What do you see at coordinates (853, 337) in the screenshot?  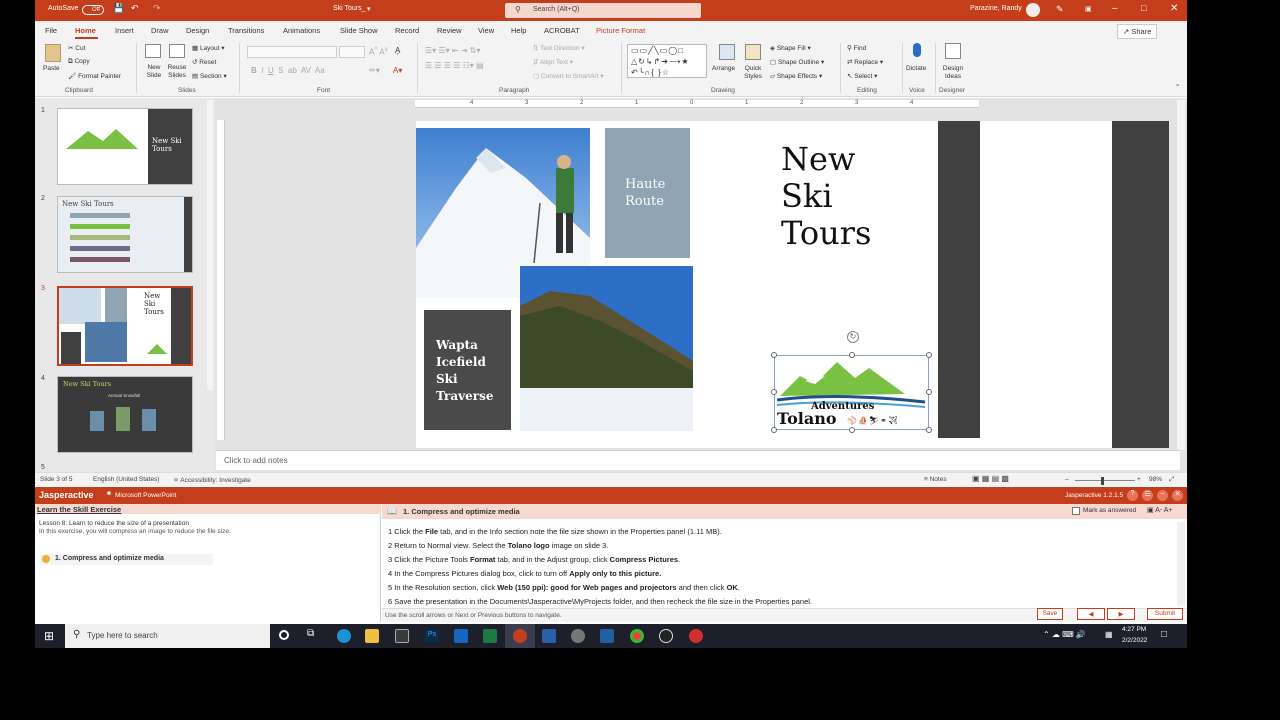 I see `rotate-handle-icon: ↻` at bounding box center [853, 337].